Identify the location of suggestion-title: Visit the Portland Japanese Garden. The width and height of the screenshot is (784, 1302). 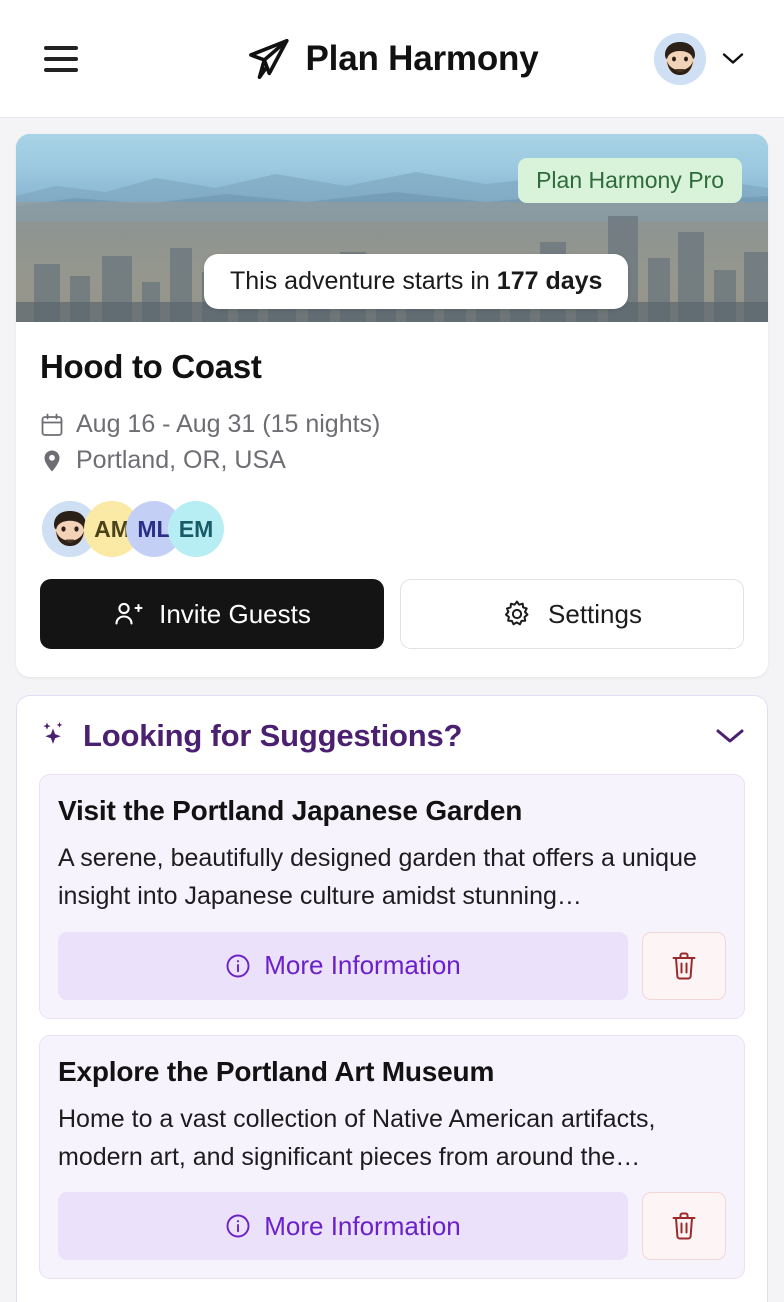
(290, 810).